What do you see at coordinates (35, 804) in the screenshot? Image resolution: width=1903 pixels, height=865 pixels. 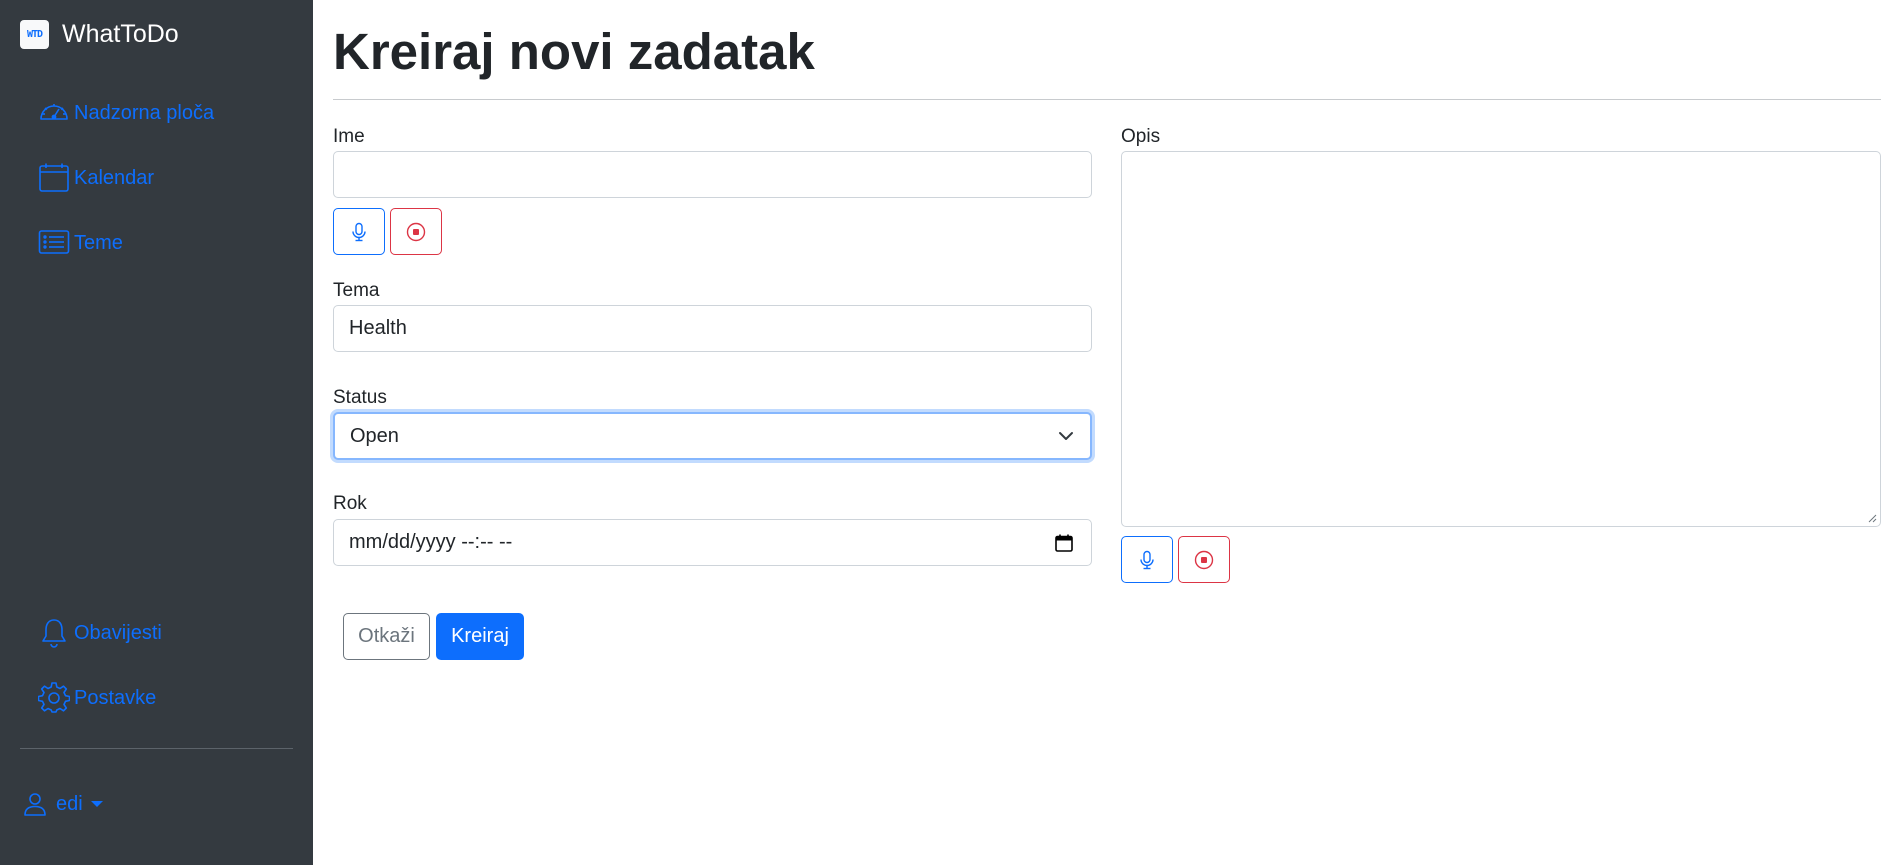 I see `person-icon` at bounding box center [35, 804].